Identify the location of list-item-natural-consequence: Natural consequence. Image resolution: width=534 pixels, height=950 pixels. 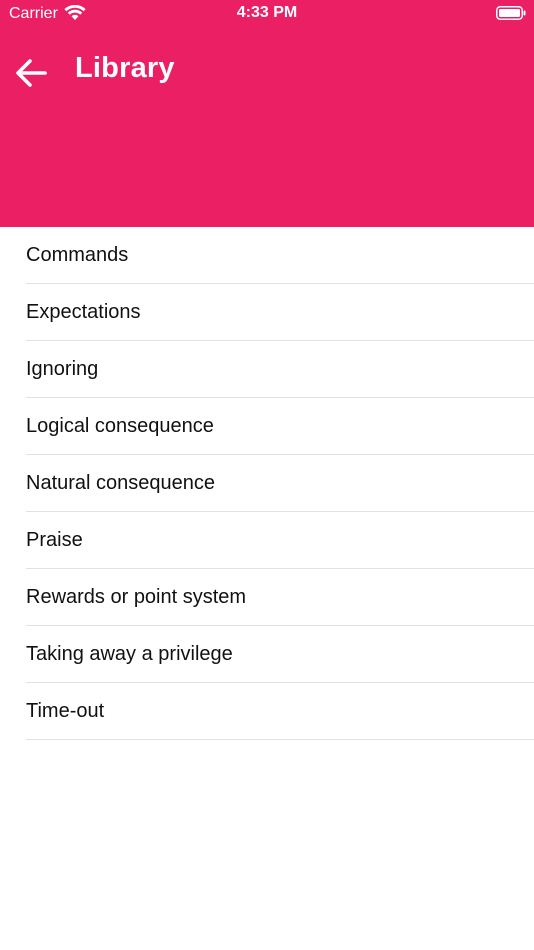
(280, 483).